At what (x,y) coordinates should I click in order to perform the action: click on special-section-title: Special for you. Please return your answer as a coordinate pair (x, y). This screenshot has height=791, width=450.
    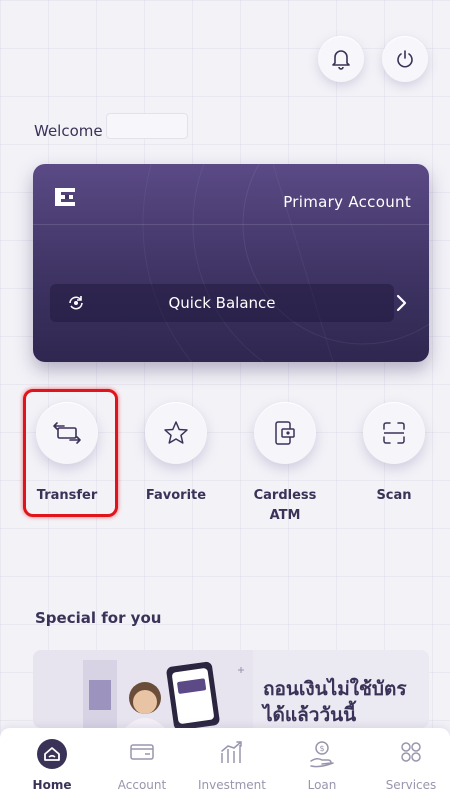
    Looking at the image, I should click on (98, 618).